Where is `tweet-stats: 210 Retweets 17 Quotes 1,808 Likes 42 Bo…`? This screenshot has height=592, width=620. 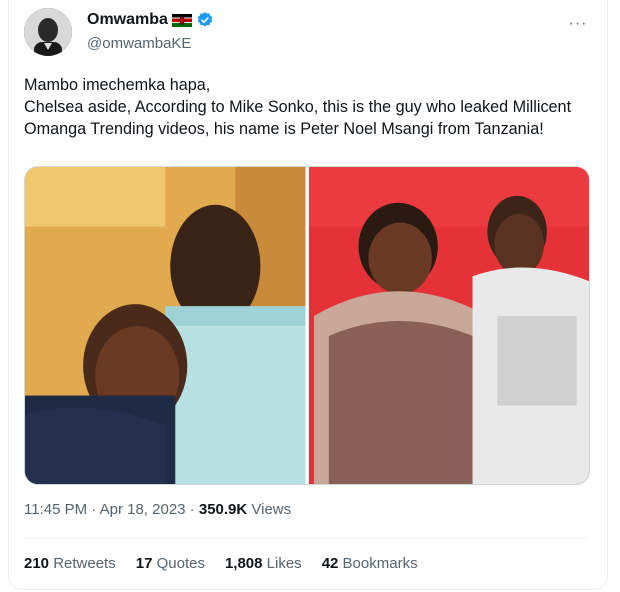
tweet-stats: 210 Retweets 17 Quotes 1,808 Likes 42 Bo… is located at coordinates (221, 563).